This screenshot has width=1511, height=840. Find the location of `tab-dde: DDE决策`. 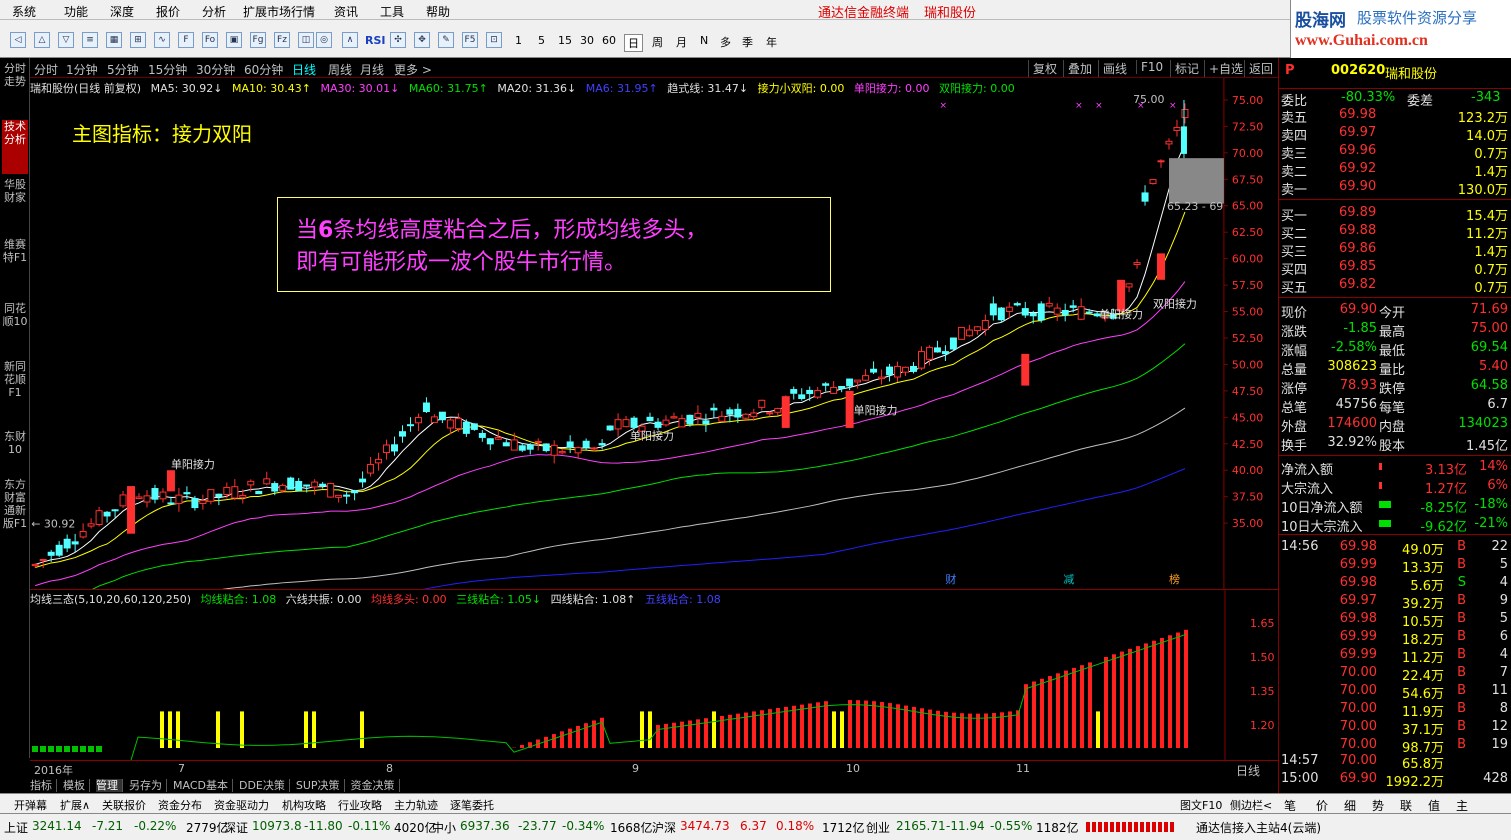

tab-dde: DDE决策 is located at coordinates (264, 785).